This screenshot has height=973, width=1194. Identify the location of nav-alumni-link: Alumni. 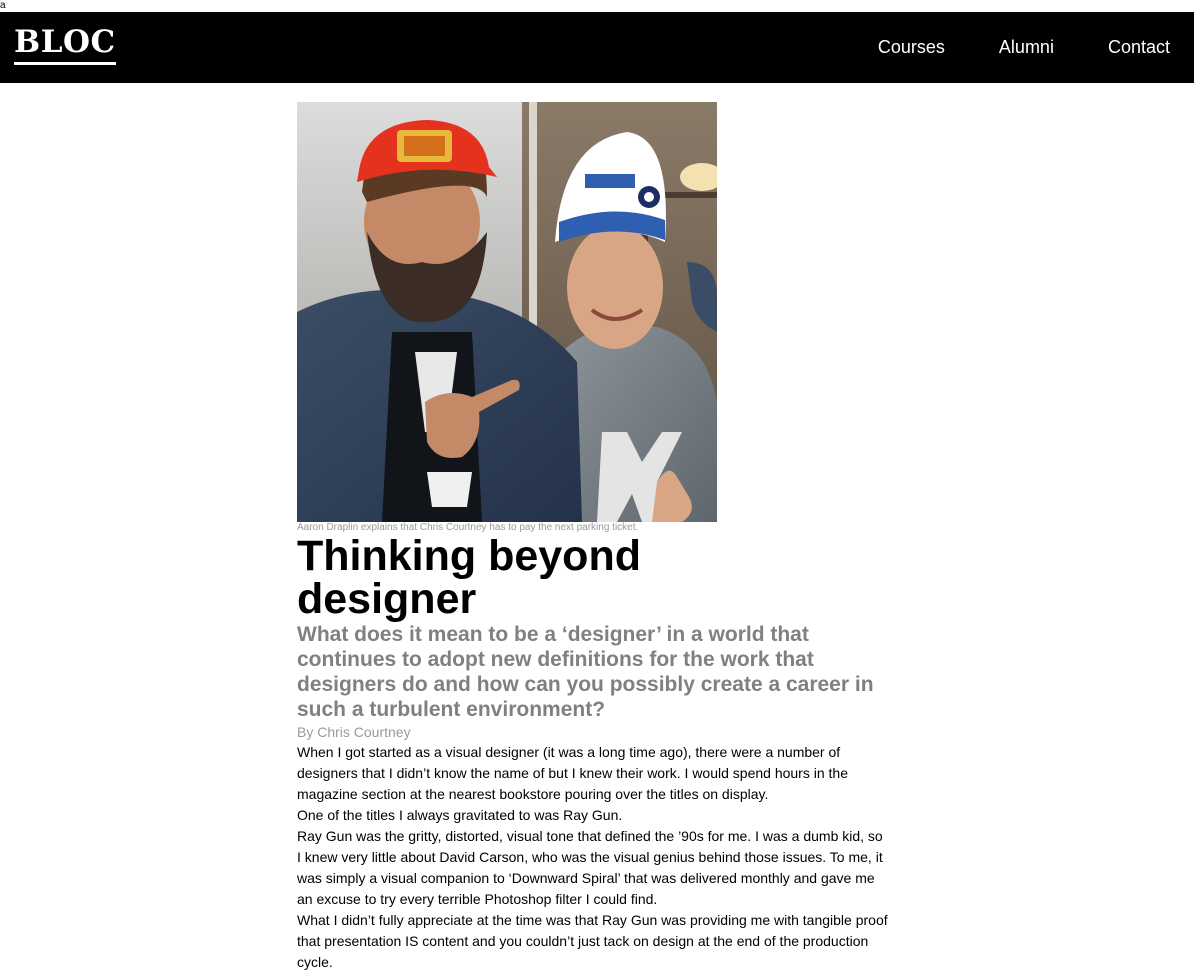
(1026, 47).